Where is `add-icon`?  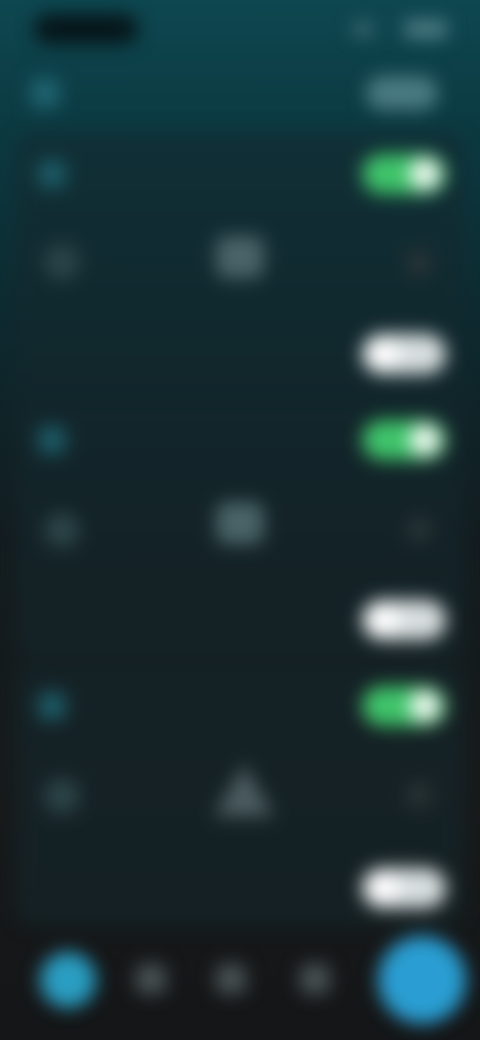
add-icon is located at coordinates (422, 980).